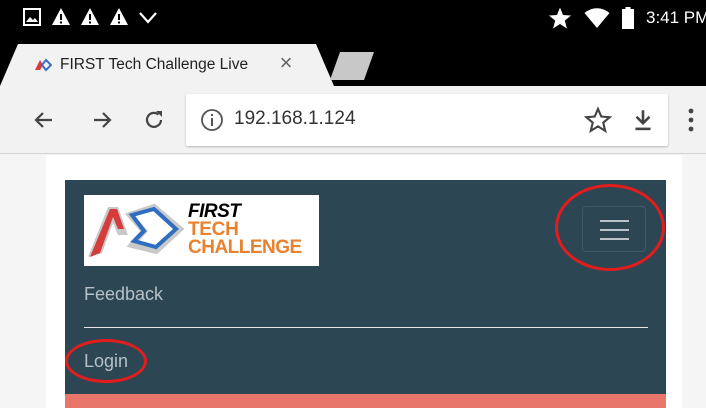 The image size is (706, 408). Describe the element at coordinates (643, 120) in the screenshot. I see `download-icon` at that location.